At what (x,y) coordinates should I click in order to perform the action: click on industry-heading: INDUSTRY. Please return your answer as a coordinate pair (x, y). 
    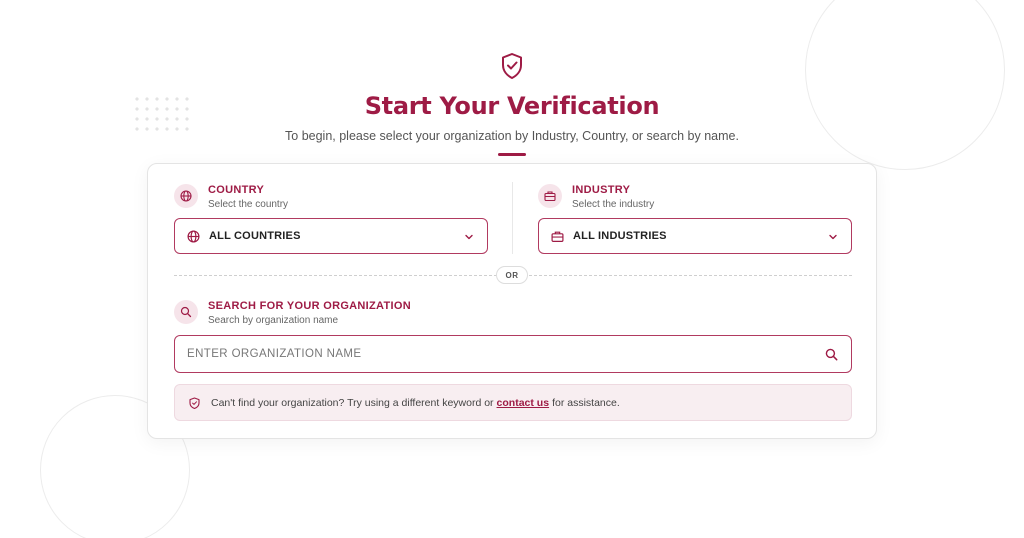
    Looking at the image, I should click on (601, 190).